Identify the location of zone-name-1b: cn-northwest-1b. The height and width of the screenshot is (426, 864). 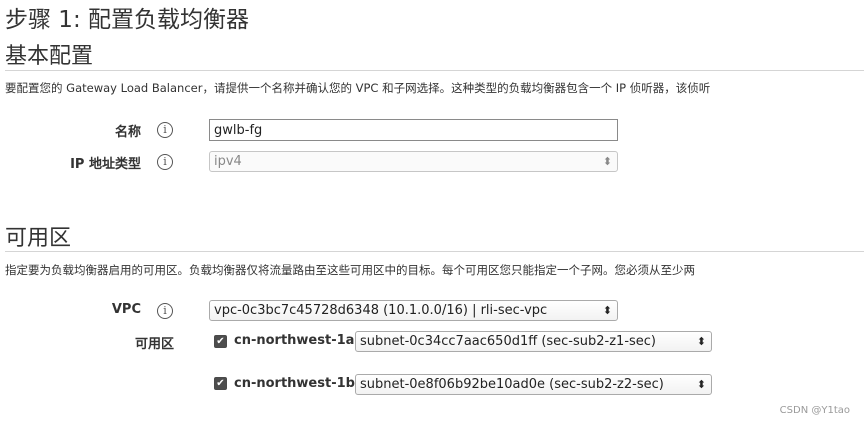
(294, 383).